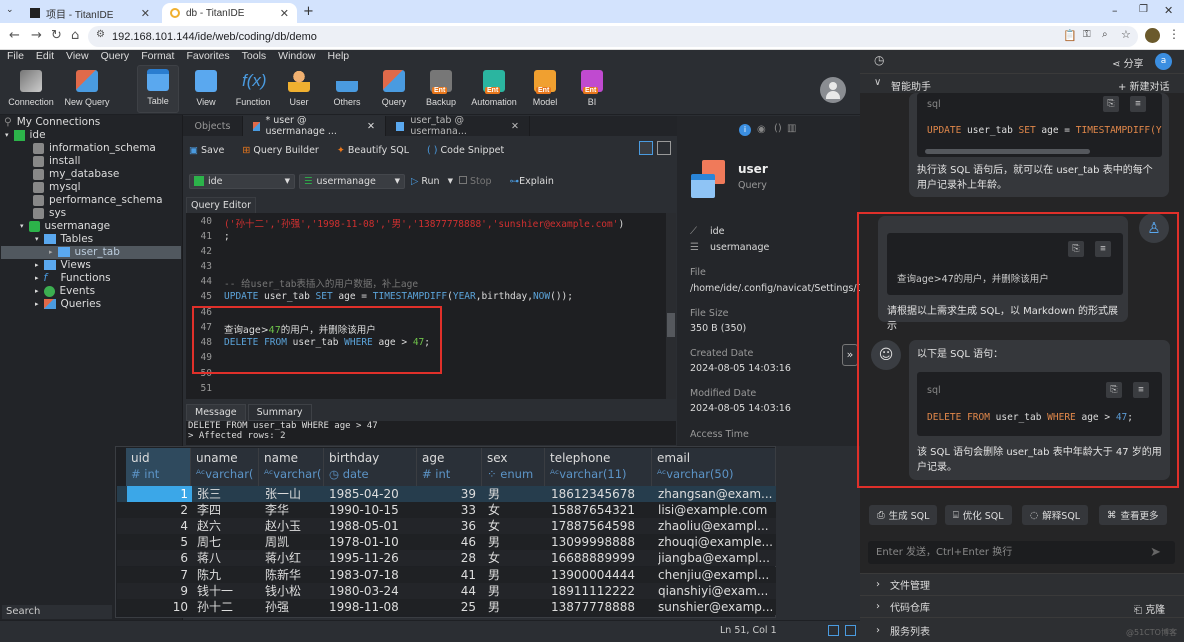  I want to click on clipboard-icon: 📋, so click(1070, 35).